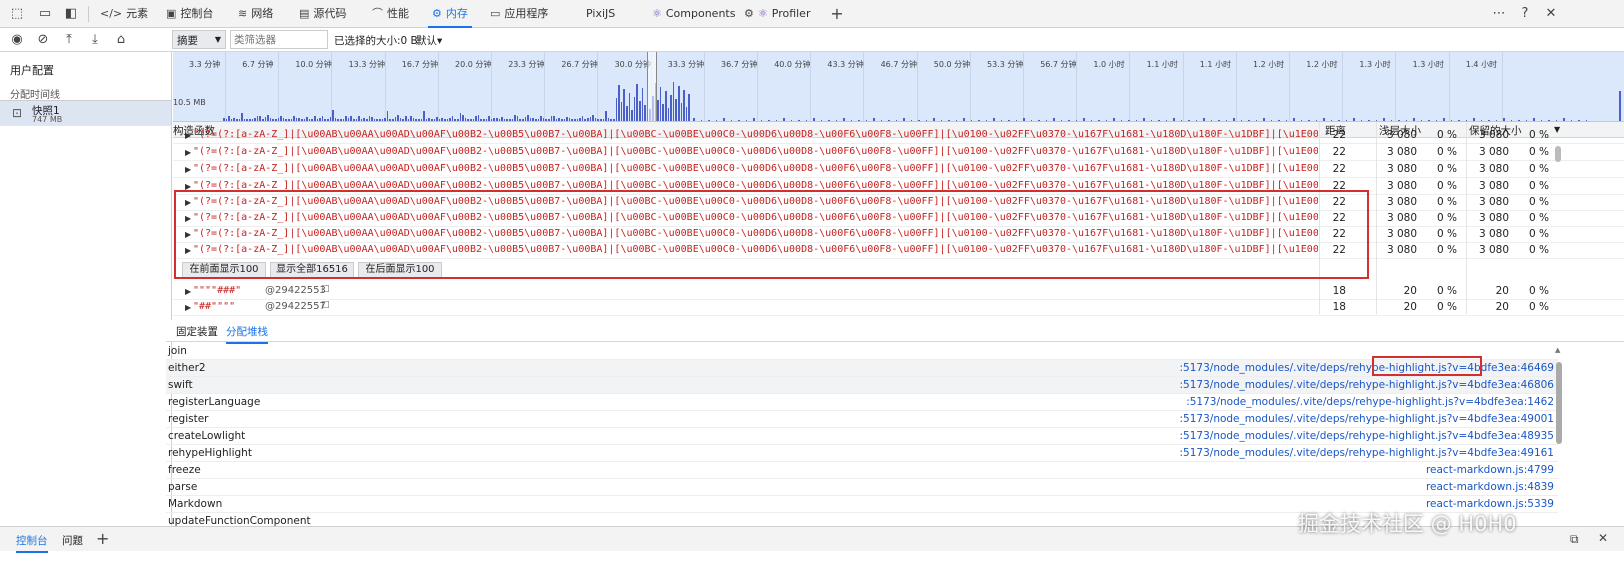  I want to click on table-scrollbar, so click(1558, 154).